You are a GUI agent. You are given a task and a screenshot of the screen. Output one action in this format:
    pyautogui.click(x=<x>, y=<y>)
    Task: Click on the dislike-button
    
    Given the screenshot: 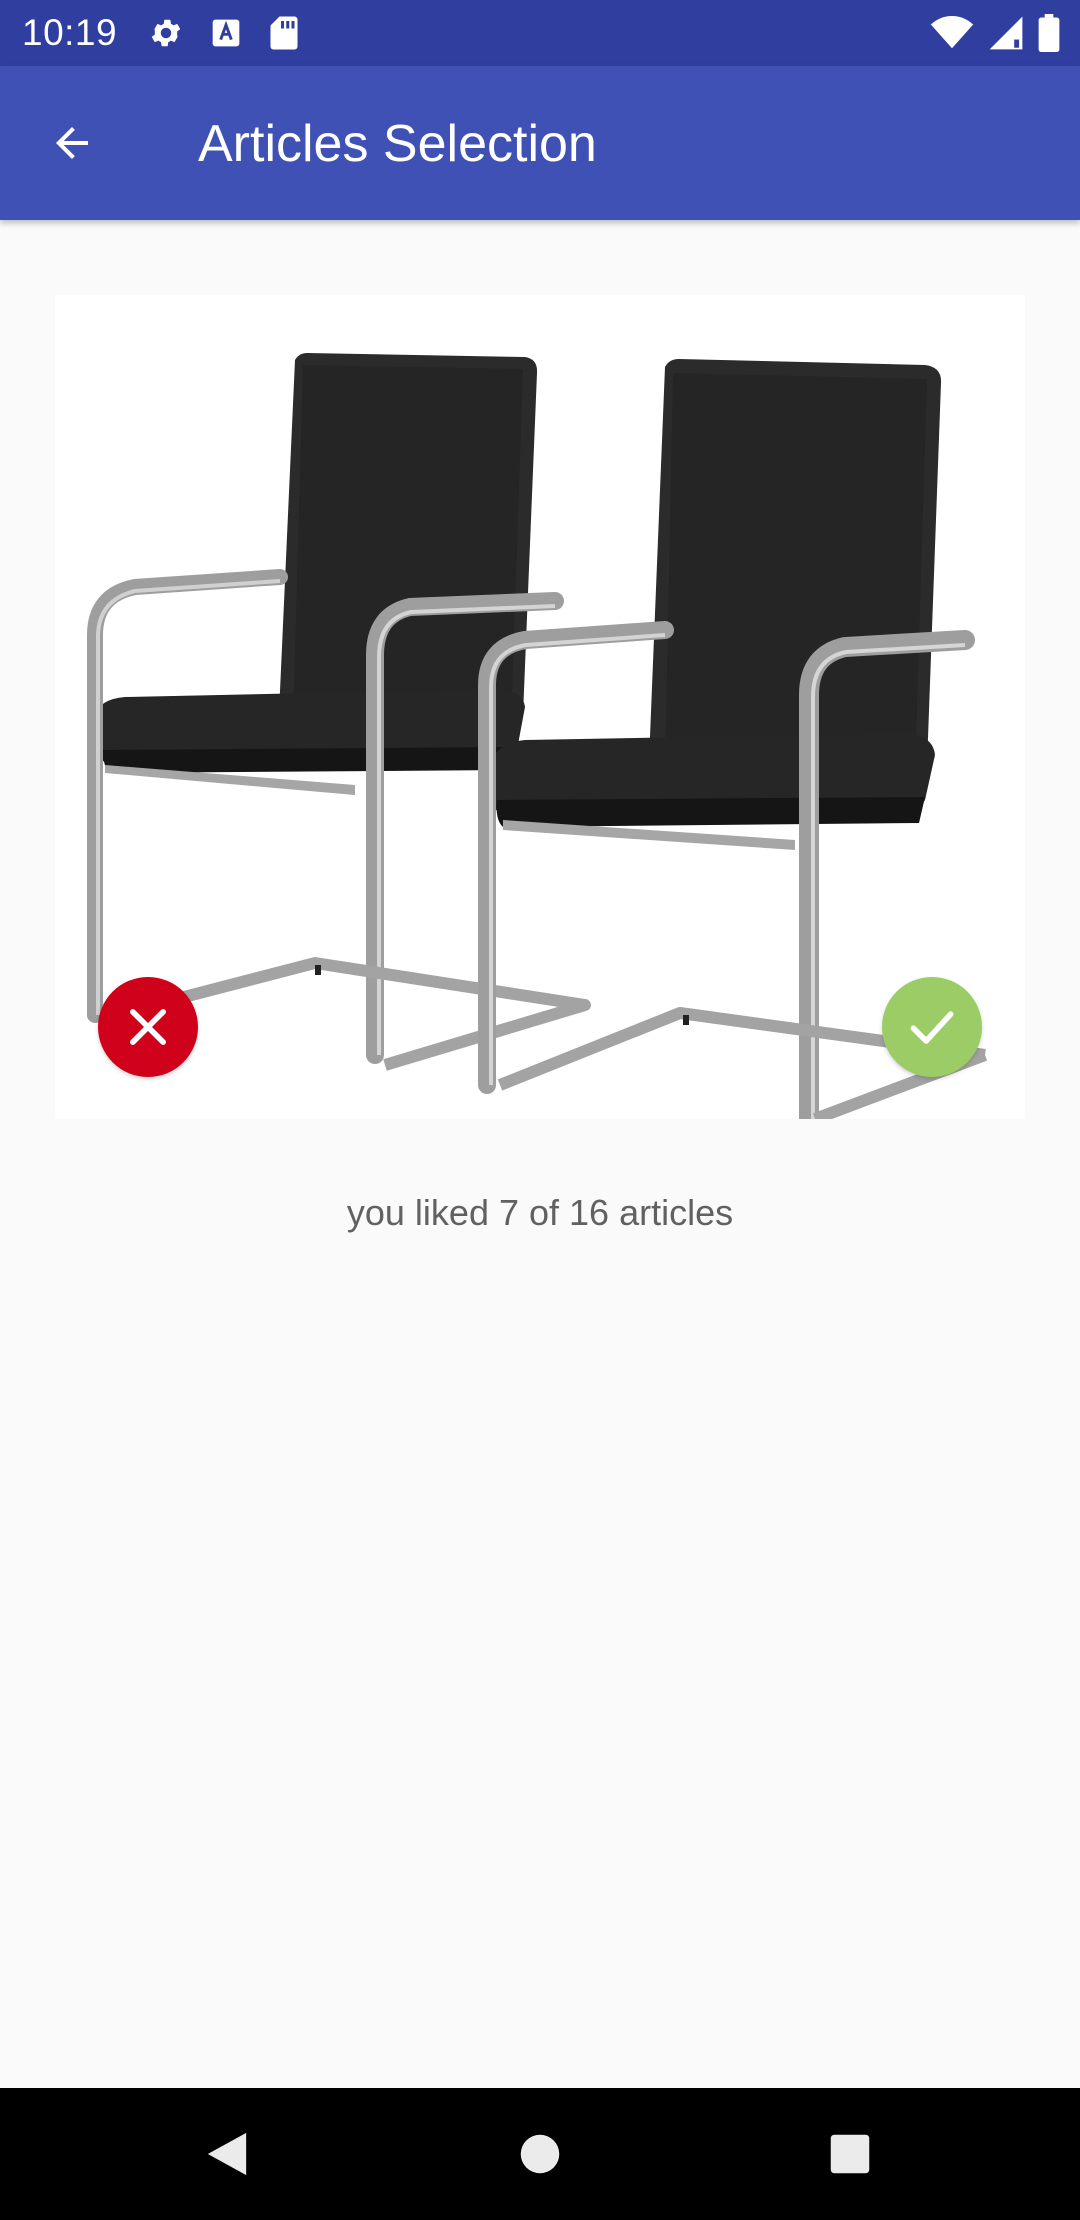 What is the action you would take?
    pyautogui.click(x=148, y=1027)
    